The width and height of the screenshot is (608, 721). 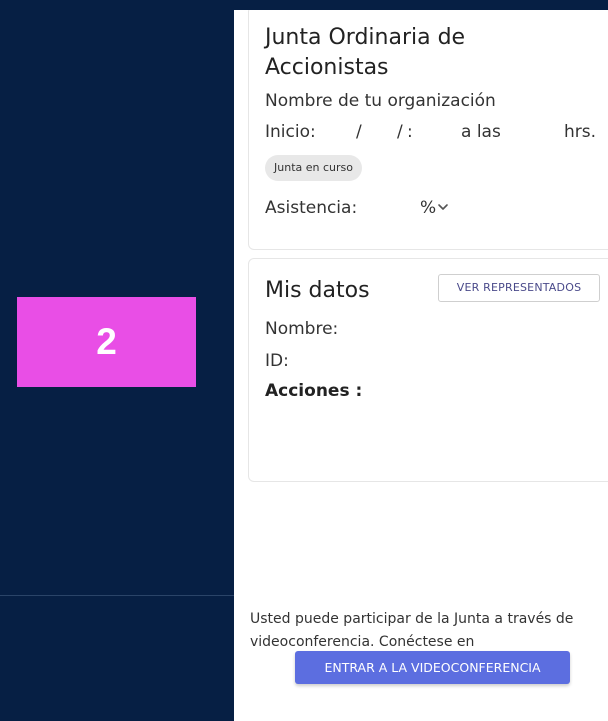 I want to click on shares-label: Acciones :, so click(x=314, y=391).